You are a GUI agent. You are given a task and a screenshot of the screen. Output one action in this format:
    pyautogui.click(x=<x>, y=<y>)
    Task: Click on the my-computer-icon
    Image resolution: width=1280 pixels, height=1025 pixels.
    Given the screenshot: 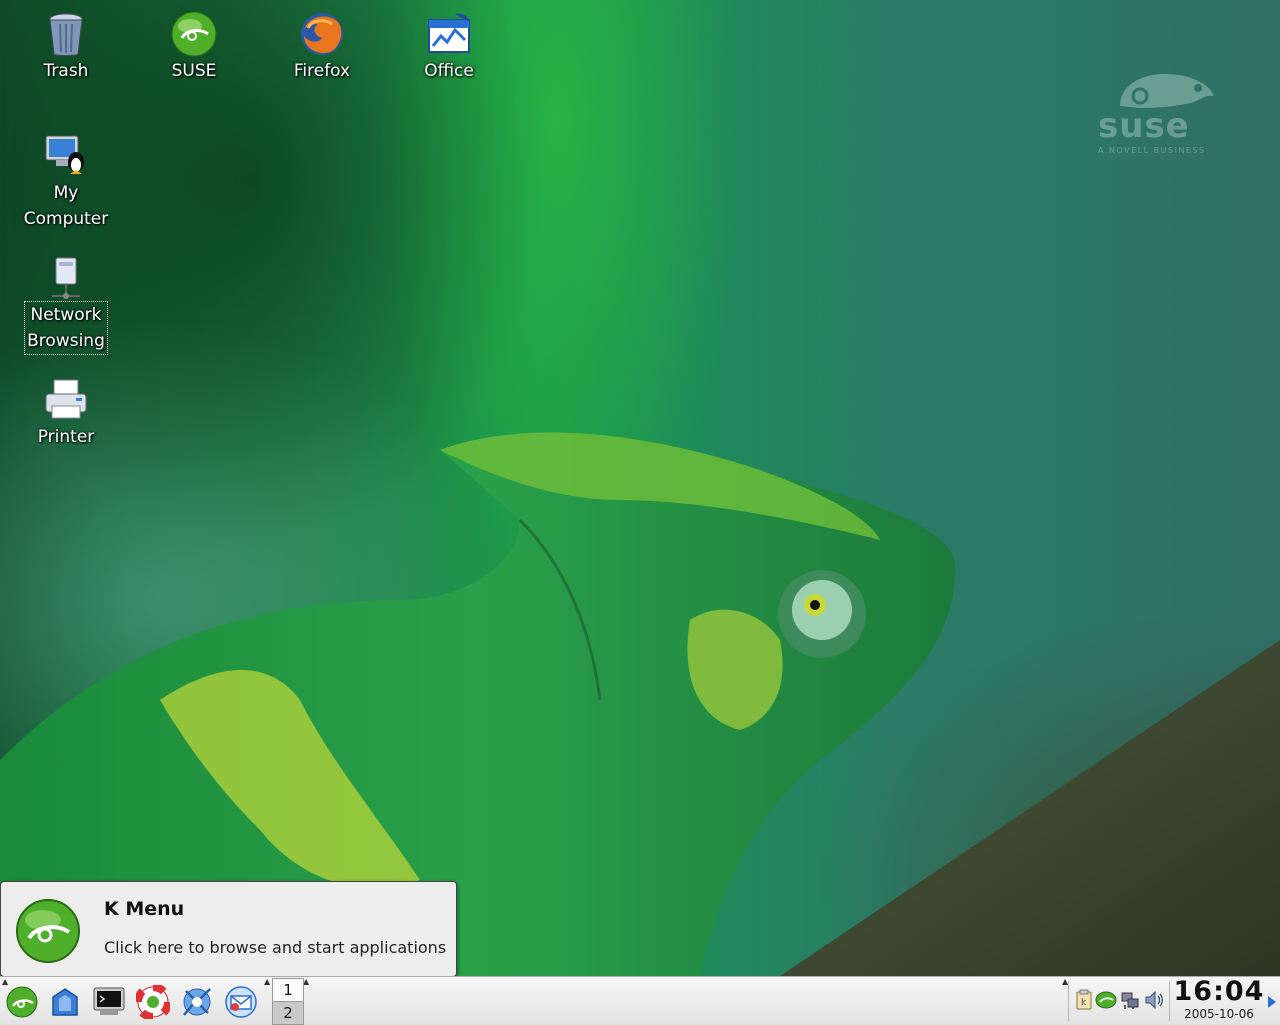 What is the action you would take?
    pyautogui.click(x=64, y=154)
    